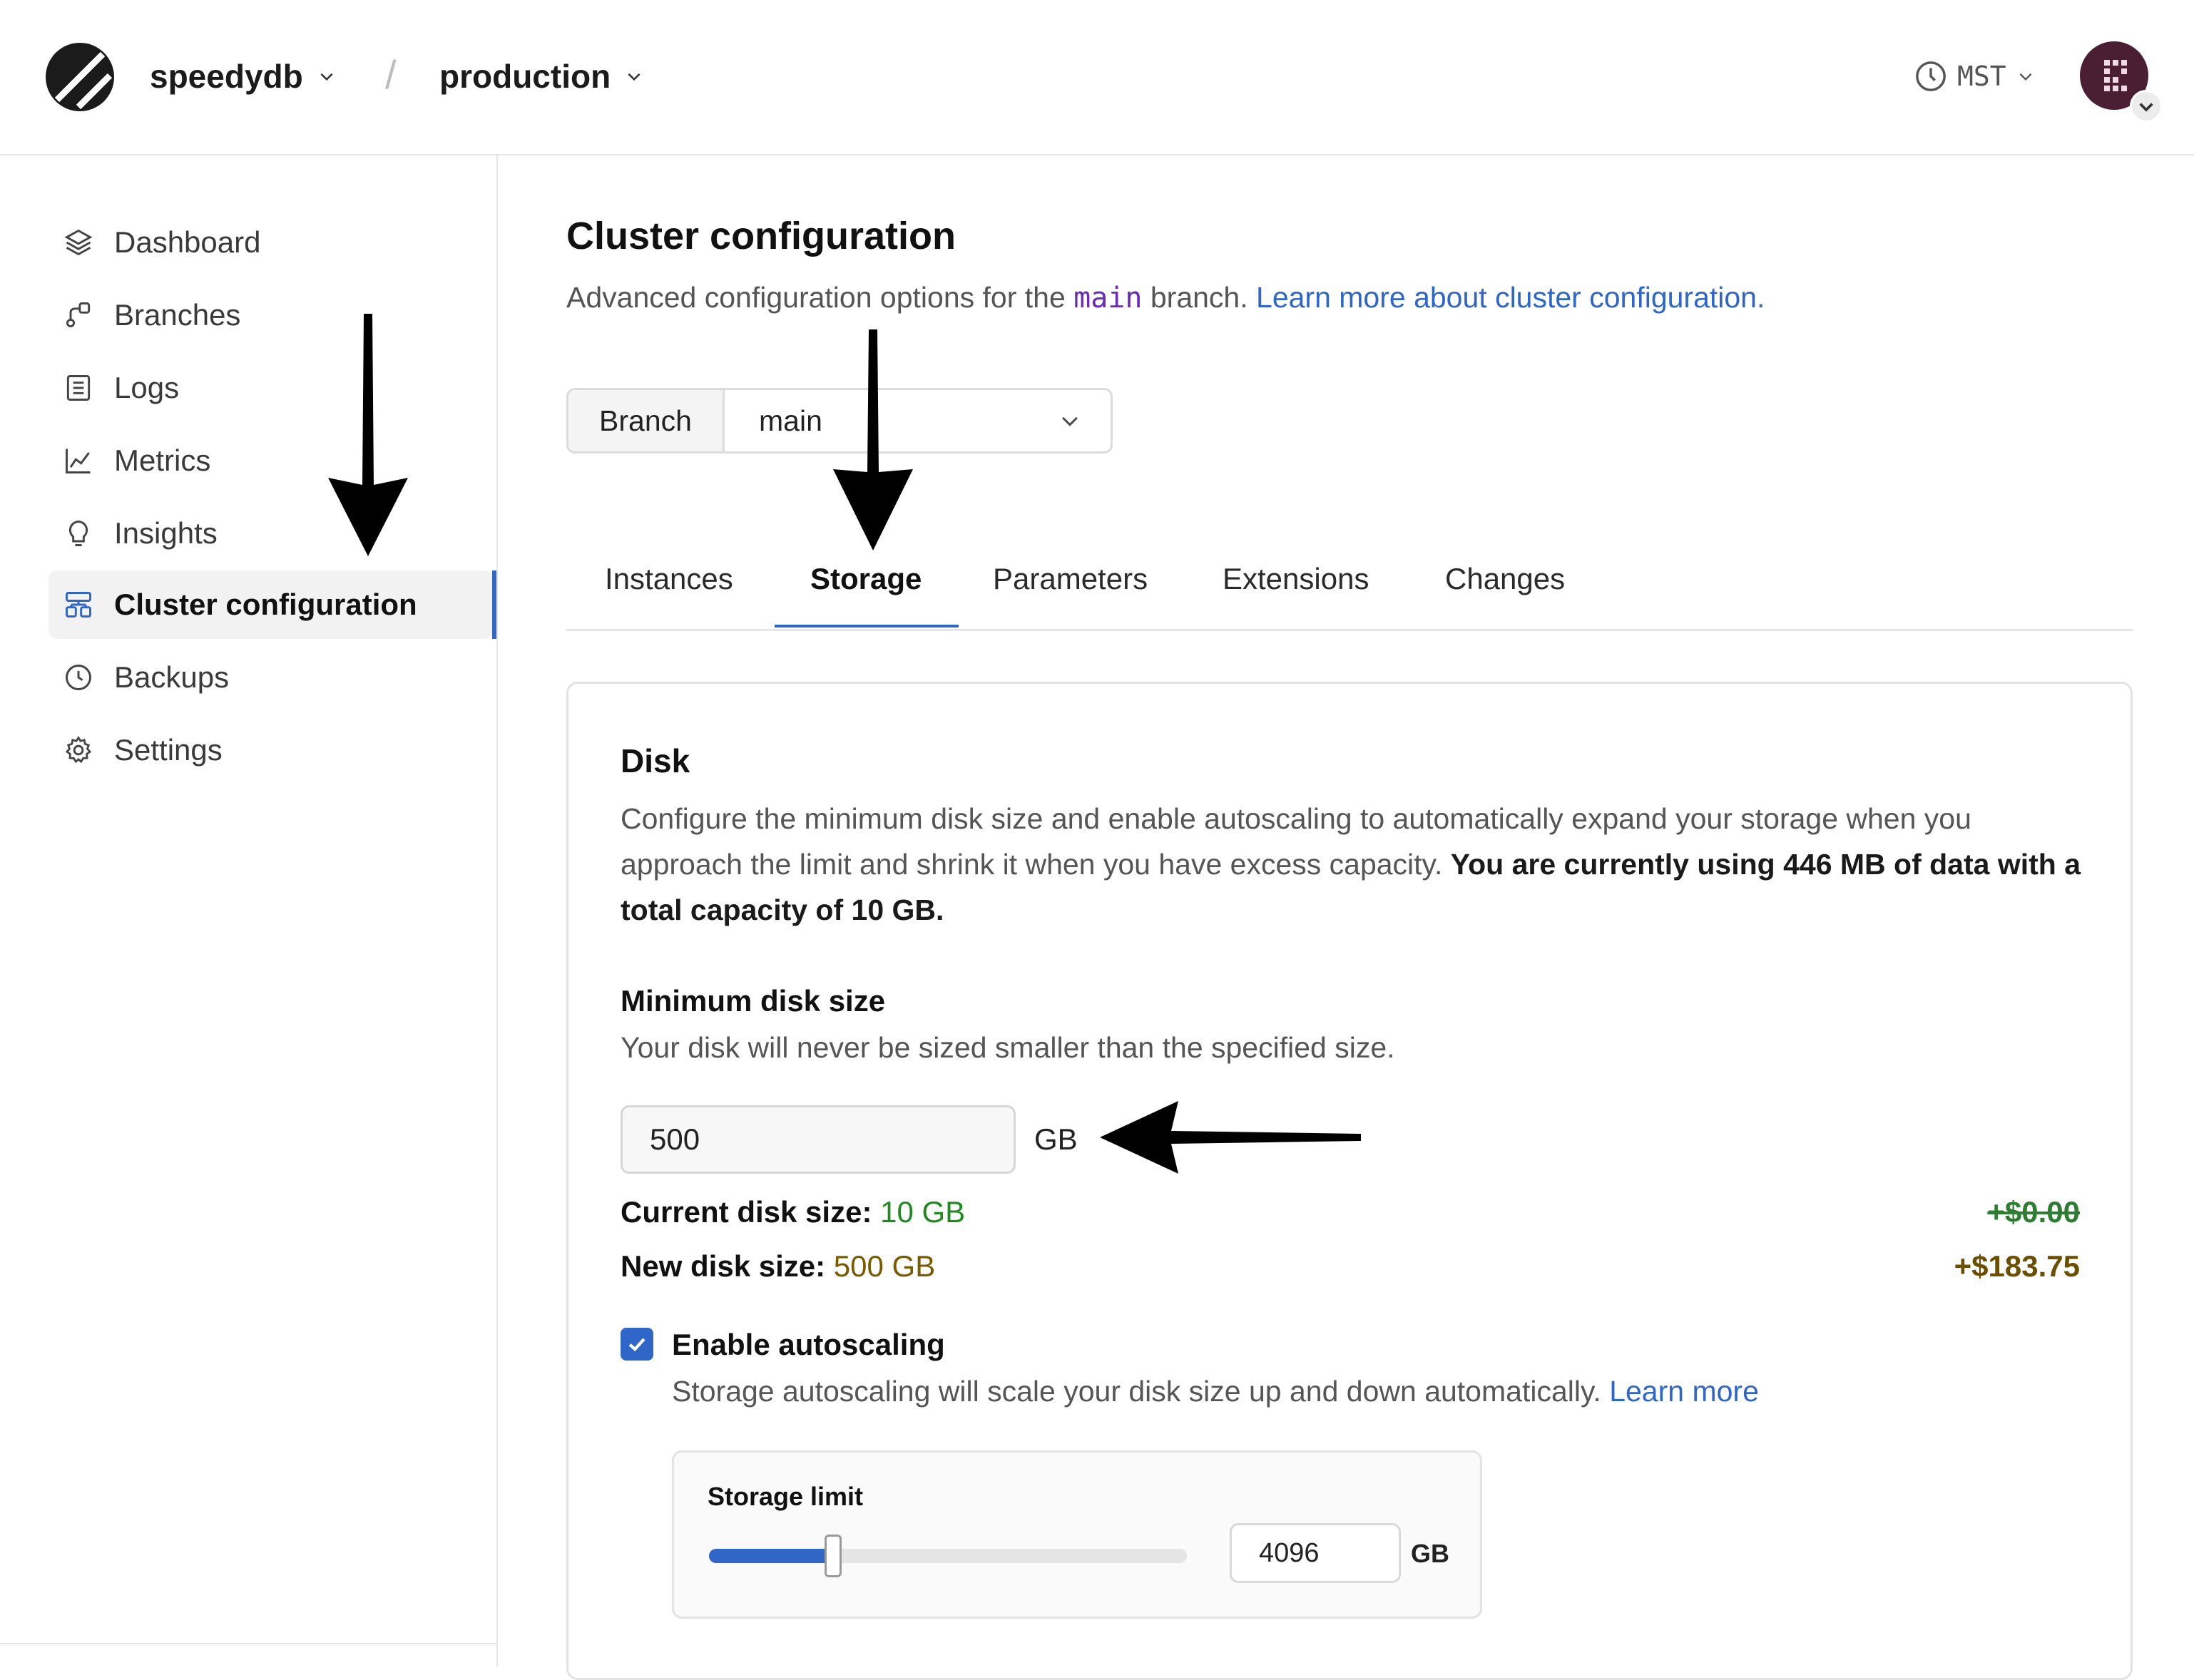 This screenshot has width=2194, height=1680. I want to click on sidebar-item-insights: Insights, so click(271, 533).